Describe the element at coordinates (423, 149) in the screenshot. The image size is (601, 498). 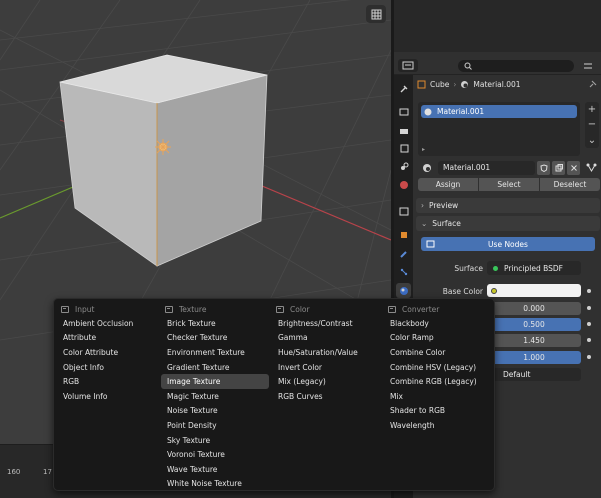
I see `list-resize-grip-icon: ▸` at that location.